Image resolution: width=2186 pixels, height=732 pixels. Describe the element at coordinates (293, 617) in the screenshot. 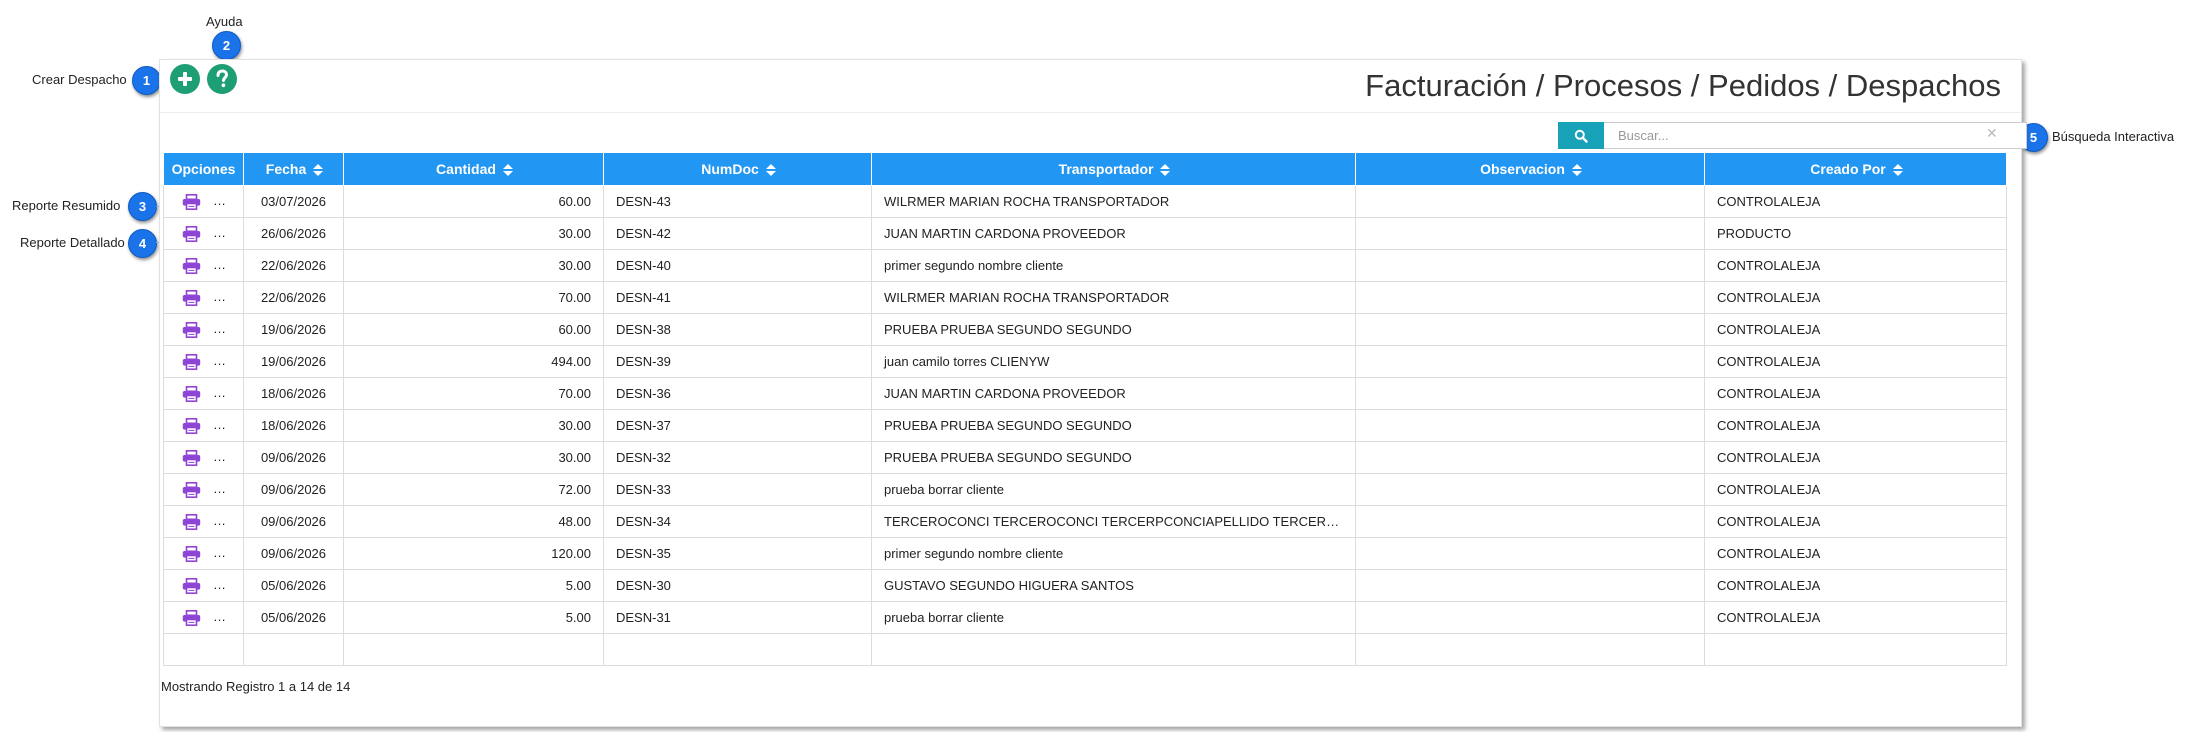

I see `cell-fecha: 05/06/2026` at that location.